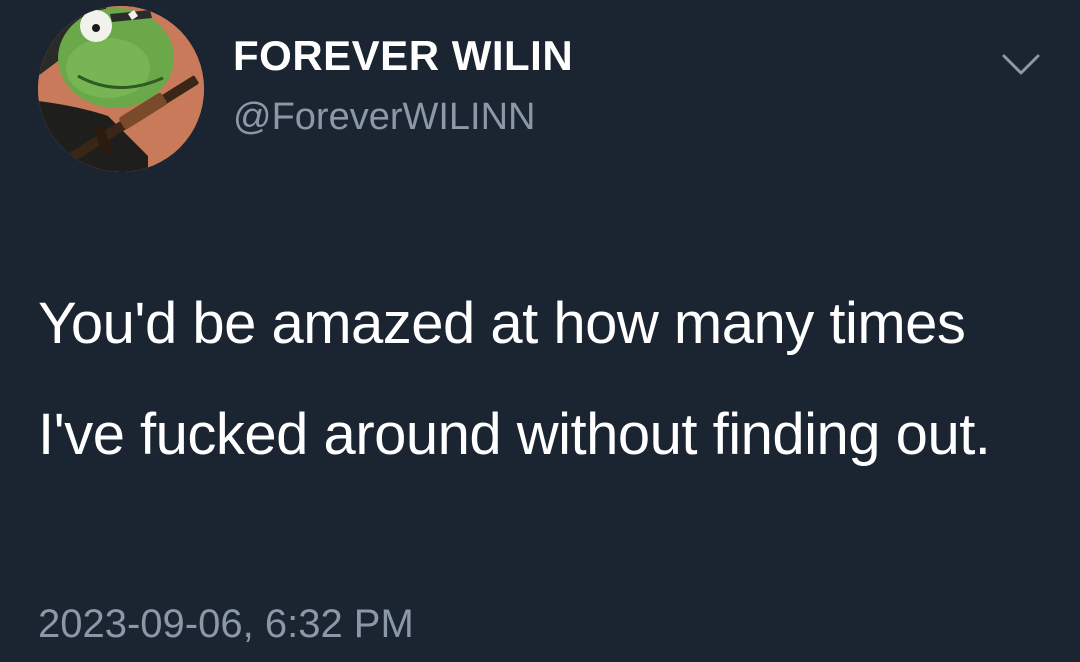 This screenshot has height=662, width=1080. I want to click on chevron-down-icon, so click(1021, 64).